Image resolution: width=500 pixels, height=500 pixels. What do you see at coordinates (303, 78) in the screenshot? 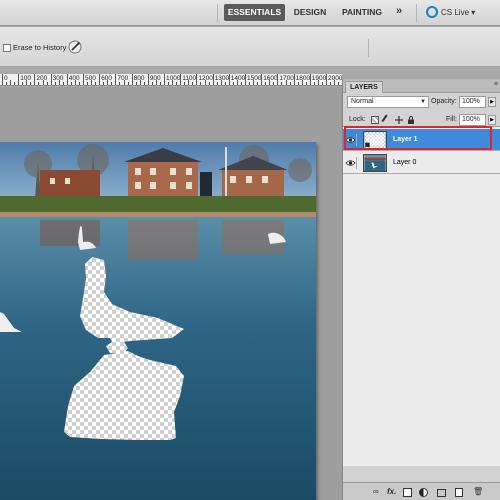
I see `ruler-label: 1800` at bounding box center [303, 78].